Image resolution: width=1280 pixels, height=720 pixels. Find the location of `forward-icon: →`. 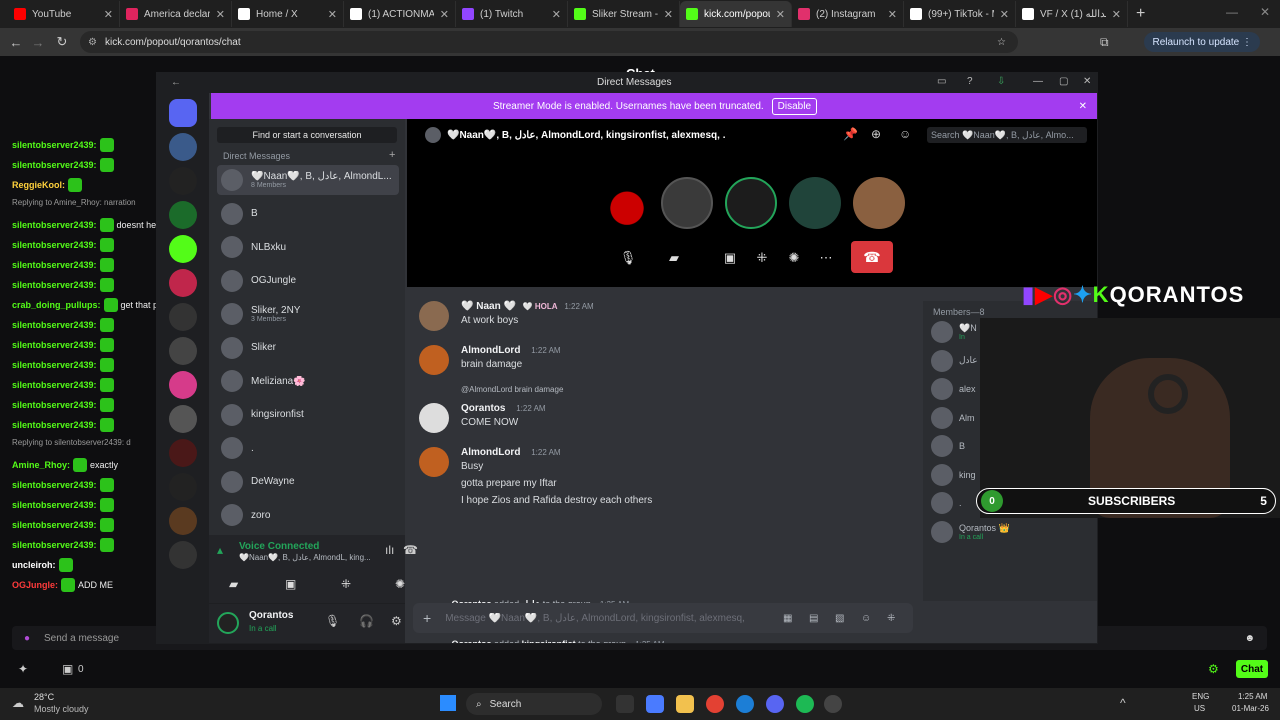

forward-icon: → is located at coordinates (38, 42).